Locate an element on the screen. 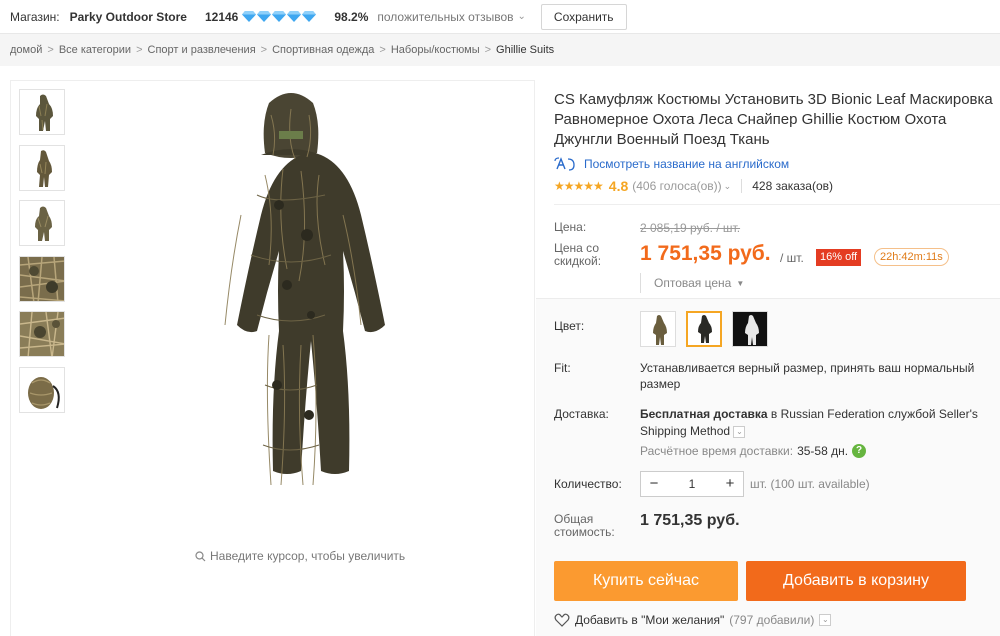 The width and height of the screenshot is (1000, 636). discount-price-label: Цена со скидкой: is located at coordinates (578, 254).